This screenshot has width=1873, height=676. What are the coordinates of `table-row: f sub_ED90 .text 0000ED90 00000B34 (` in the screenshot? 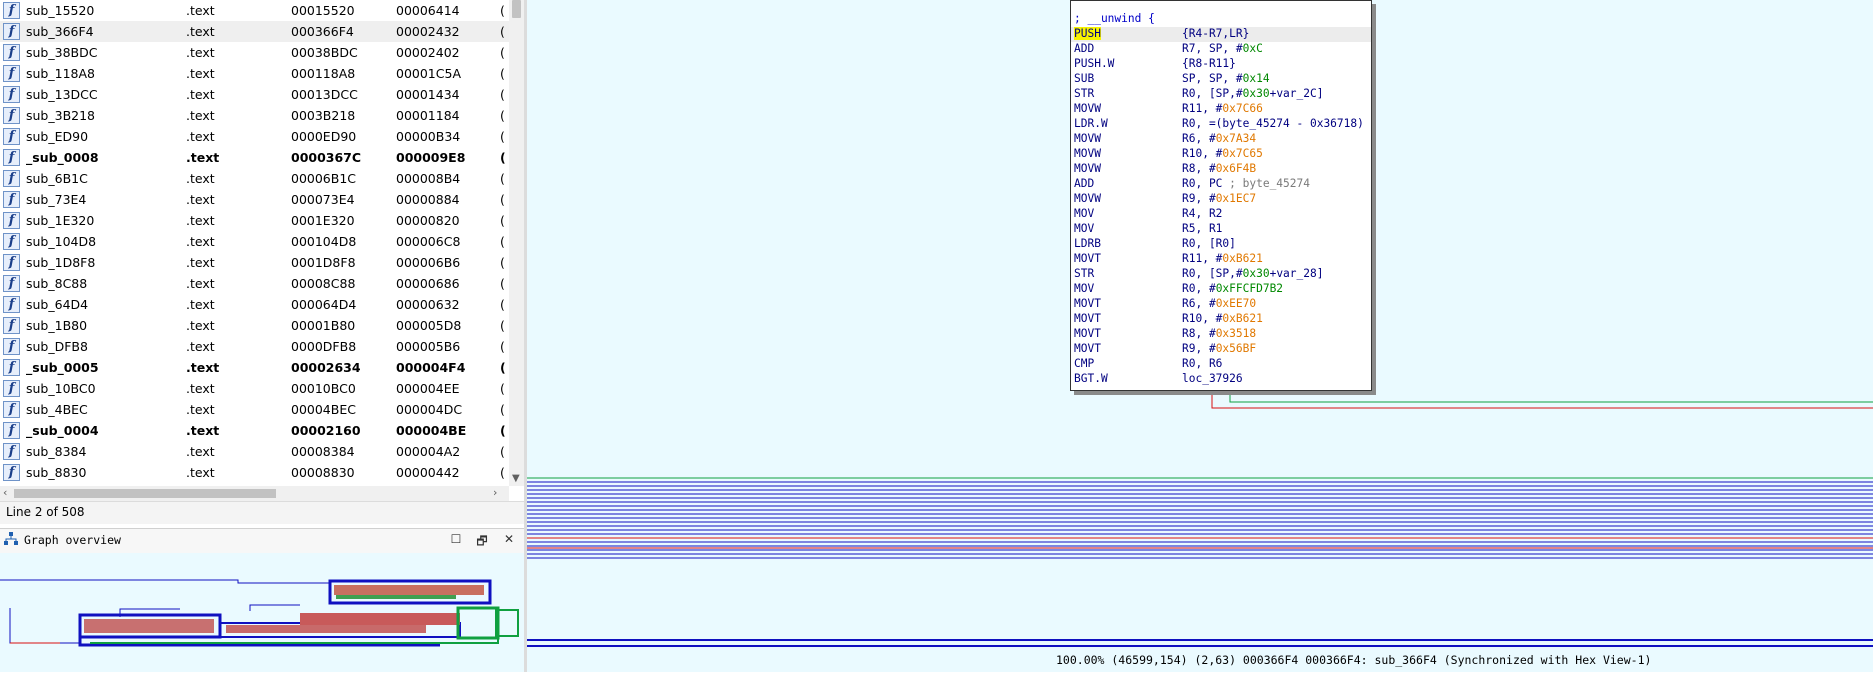 It's located at (254, 136).